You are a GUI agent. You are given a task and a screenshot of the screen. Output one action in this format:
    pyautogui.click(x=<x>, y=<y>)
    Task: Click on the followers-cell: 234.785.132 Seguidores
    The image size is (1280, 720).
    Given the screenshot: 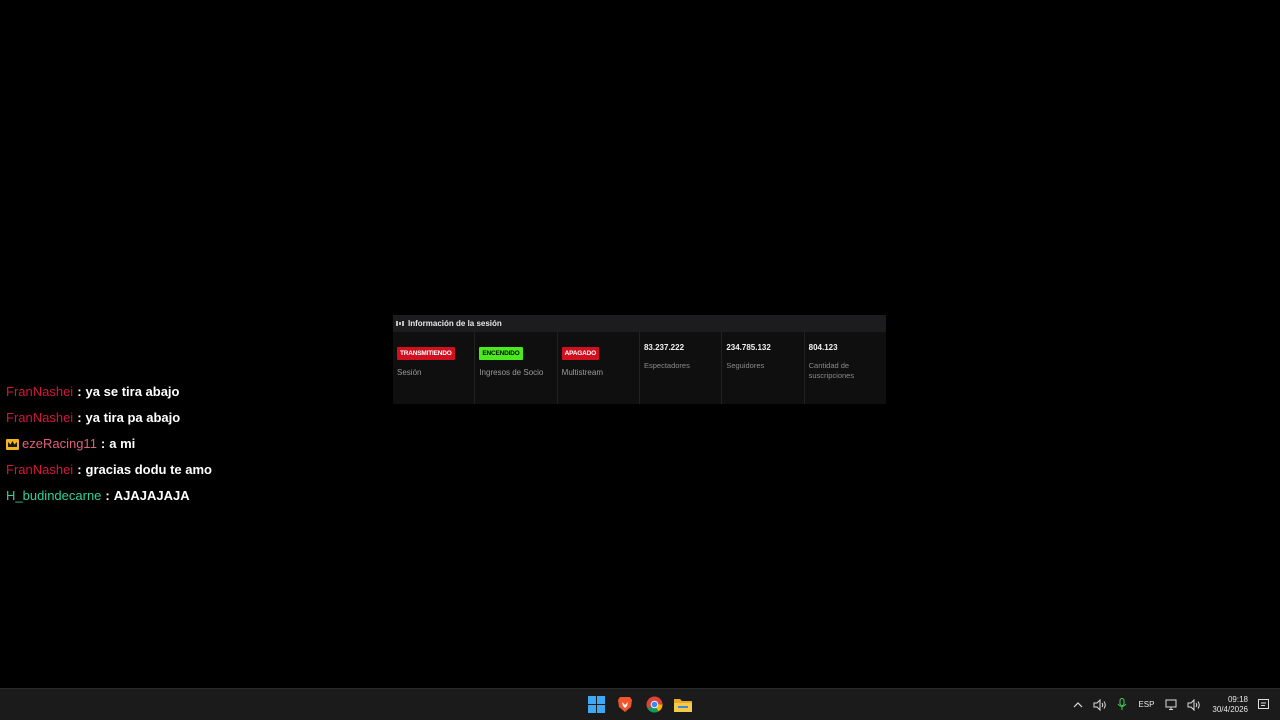 What is the action you would take?
    pyautogui.click(x=763, y=368)
    